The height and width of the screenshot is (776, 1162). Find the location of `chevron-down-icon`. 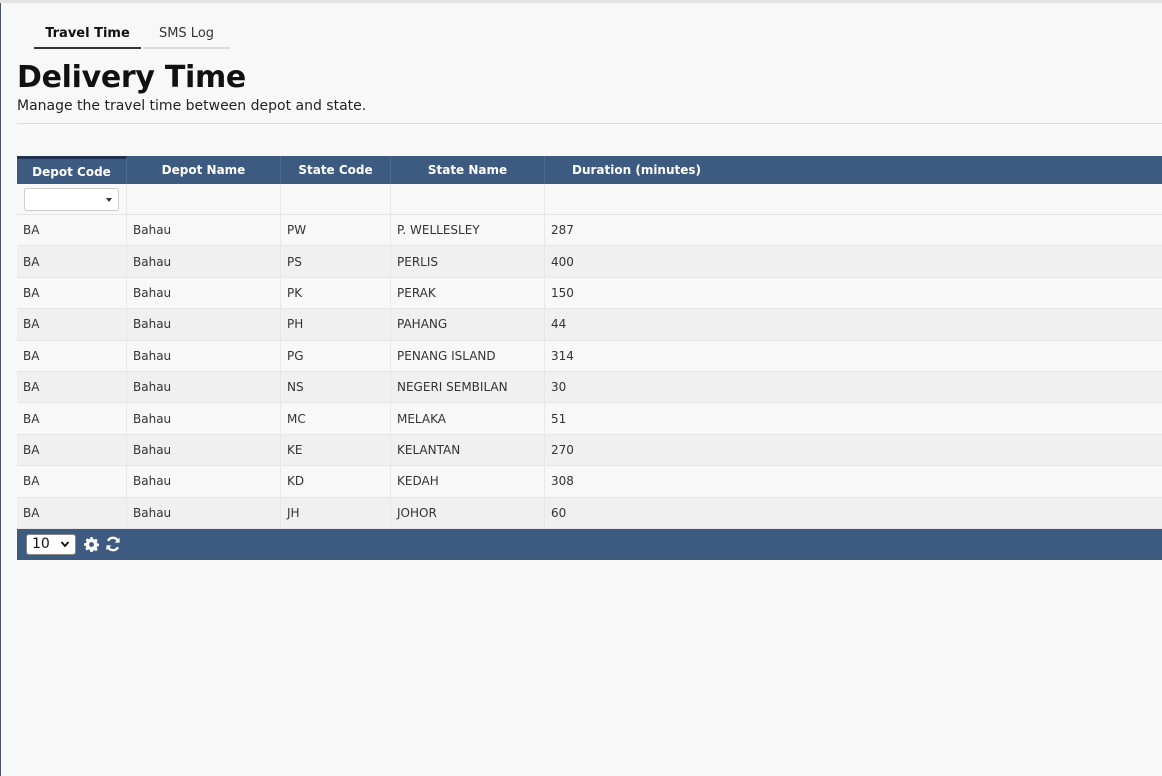

chevron-down-icon is located at coordinates (65, 545).